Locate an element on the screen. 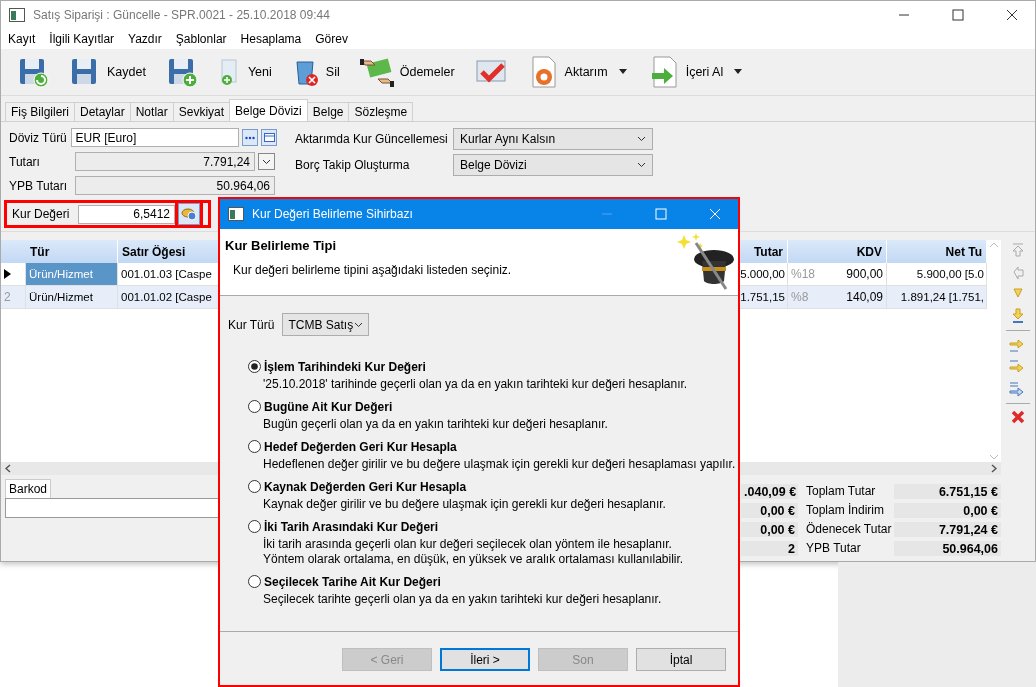 The height and width of the screenshot is (687, 1036). option-description: İki tarih arasında geçerli olan kur değeri seçilecek olan yöntem ile hesaplanır. Yöntem olarak ortalama, en düşük, en yüksek ve aralık ortalaması kullanılabilir. is located at coordinates (473, 552).